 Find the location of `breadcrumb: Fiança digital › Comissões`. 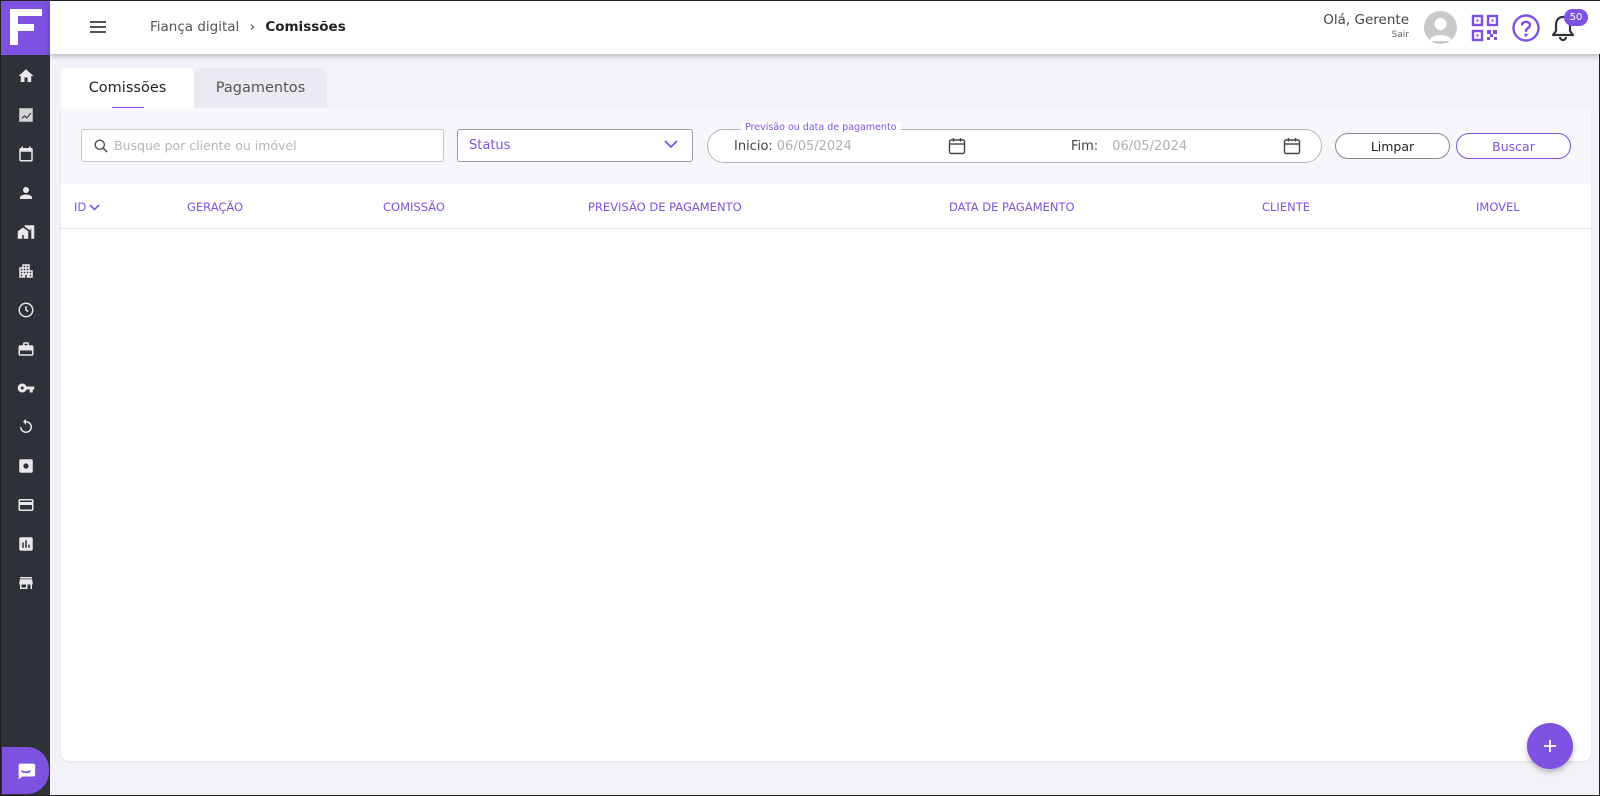

breadcrumb: Fiança digital › Comissões is located at coordinates (248, 27).